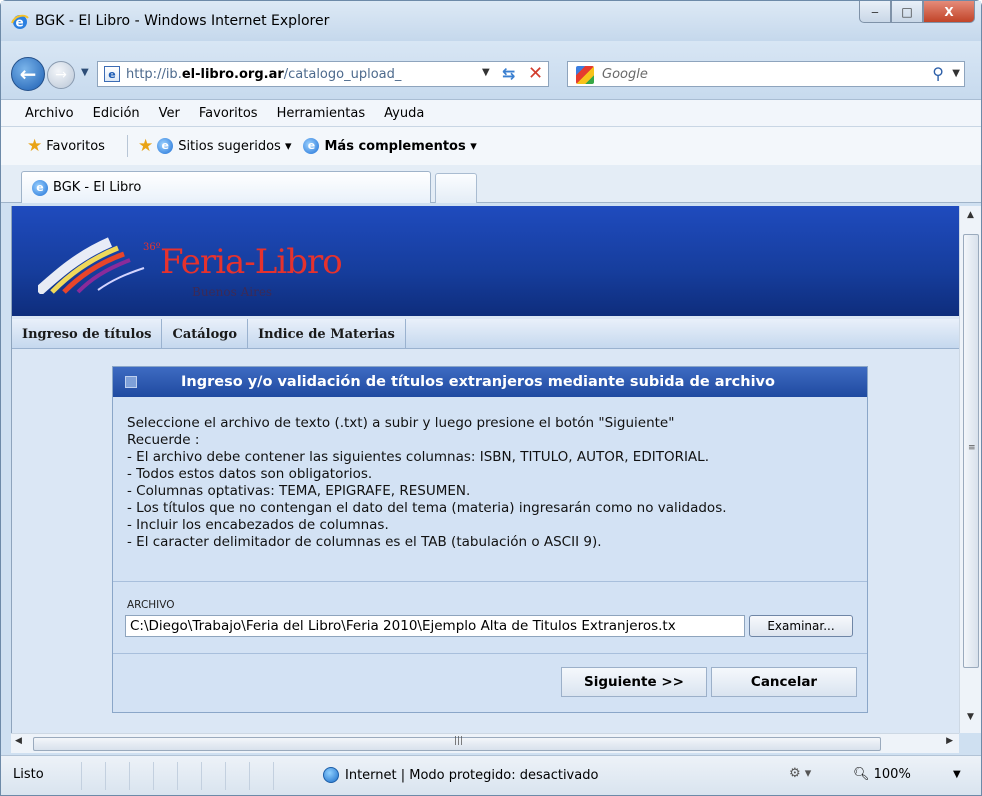  I want to click on horizontal-scroll-thumb: |||, so click(457, 743).